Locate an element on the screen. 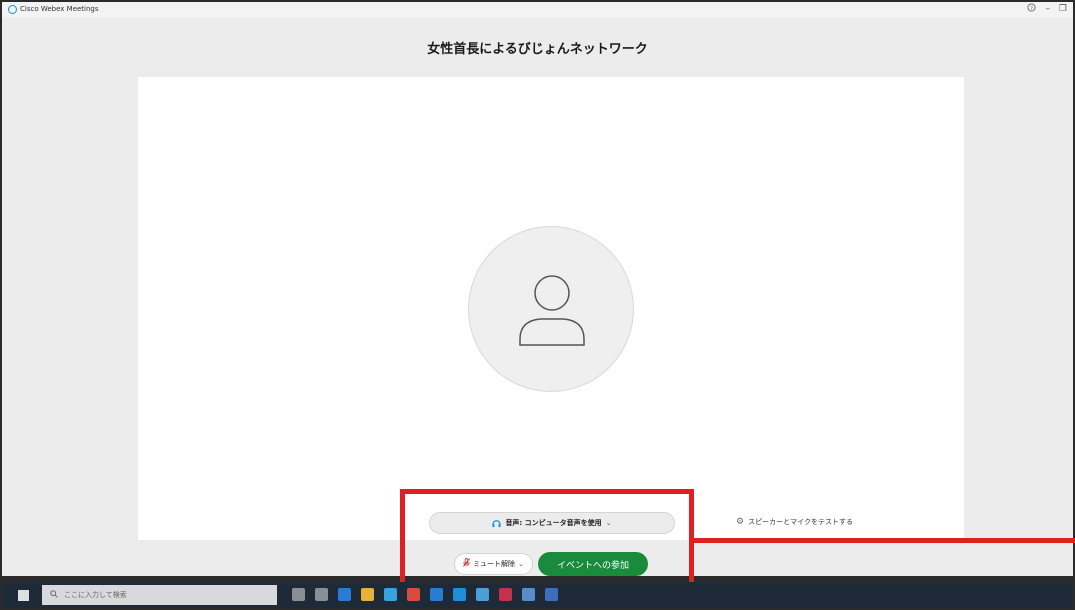  test-speaker-mic-label: スピーカーとマイクをテストする is located at coordinates (800, 522).